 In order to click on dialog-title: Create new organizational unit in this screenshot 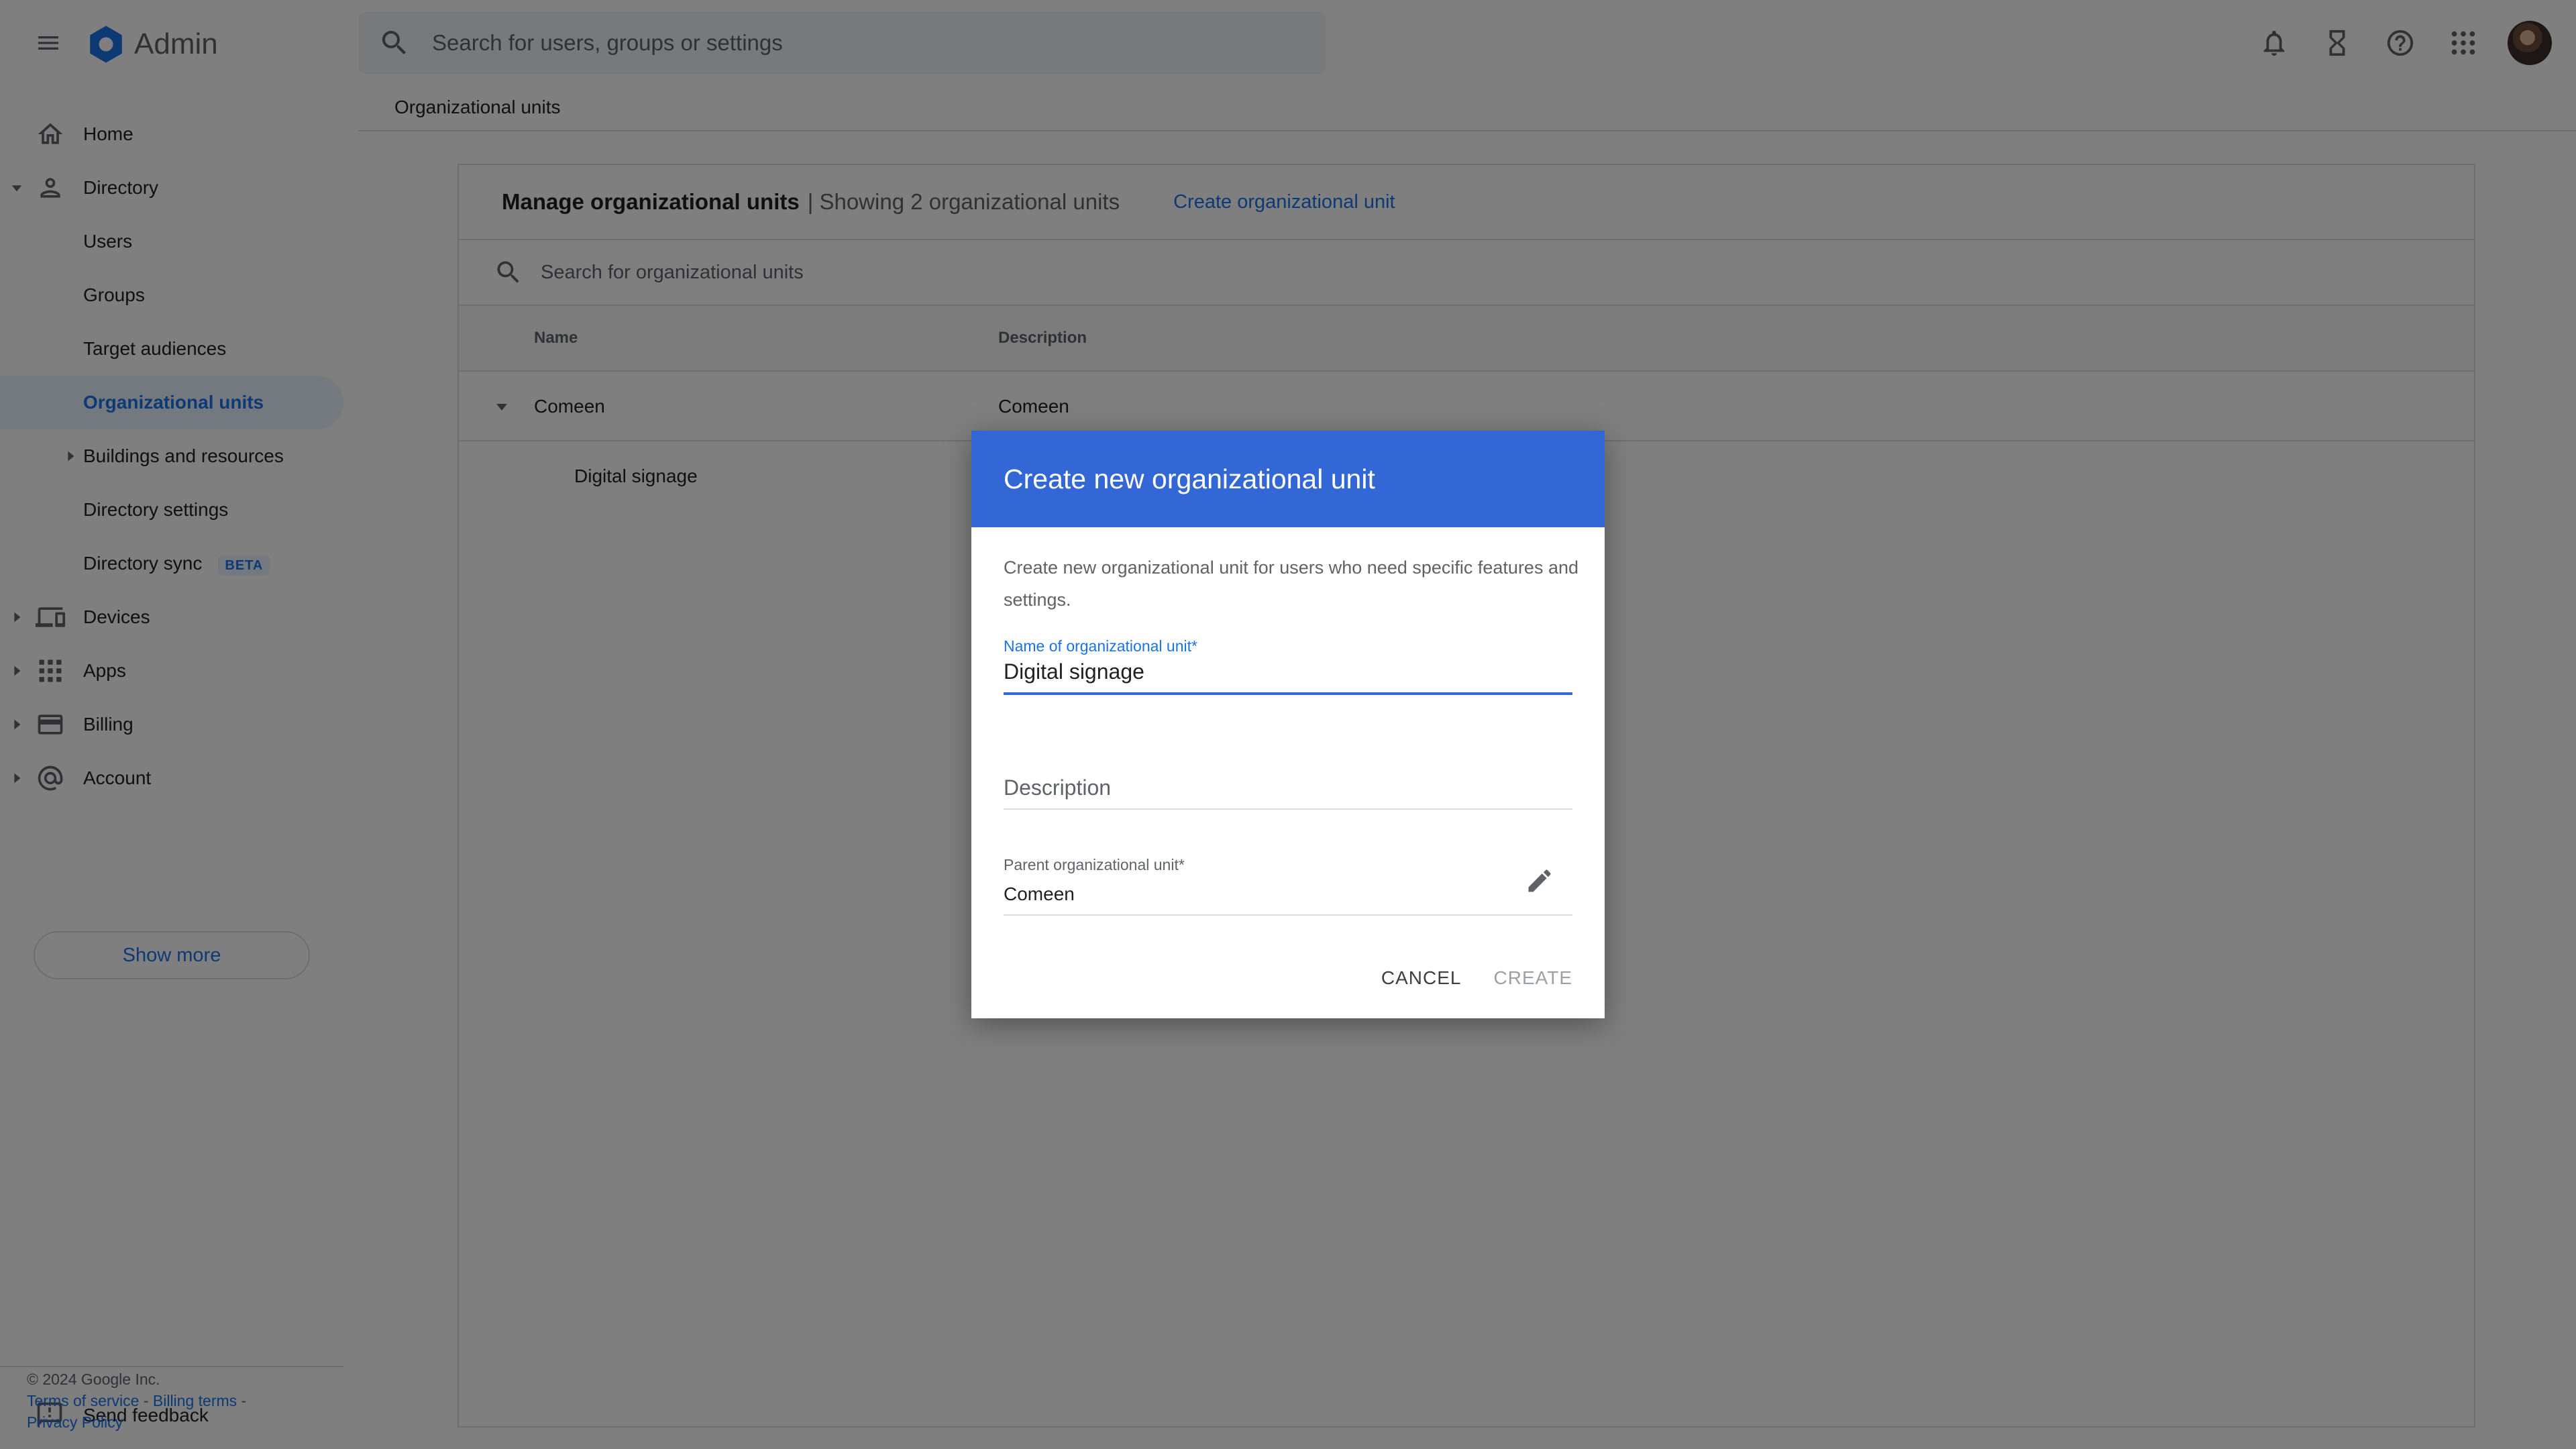, I will do `click(1189, 478)`.